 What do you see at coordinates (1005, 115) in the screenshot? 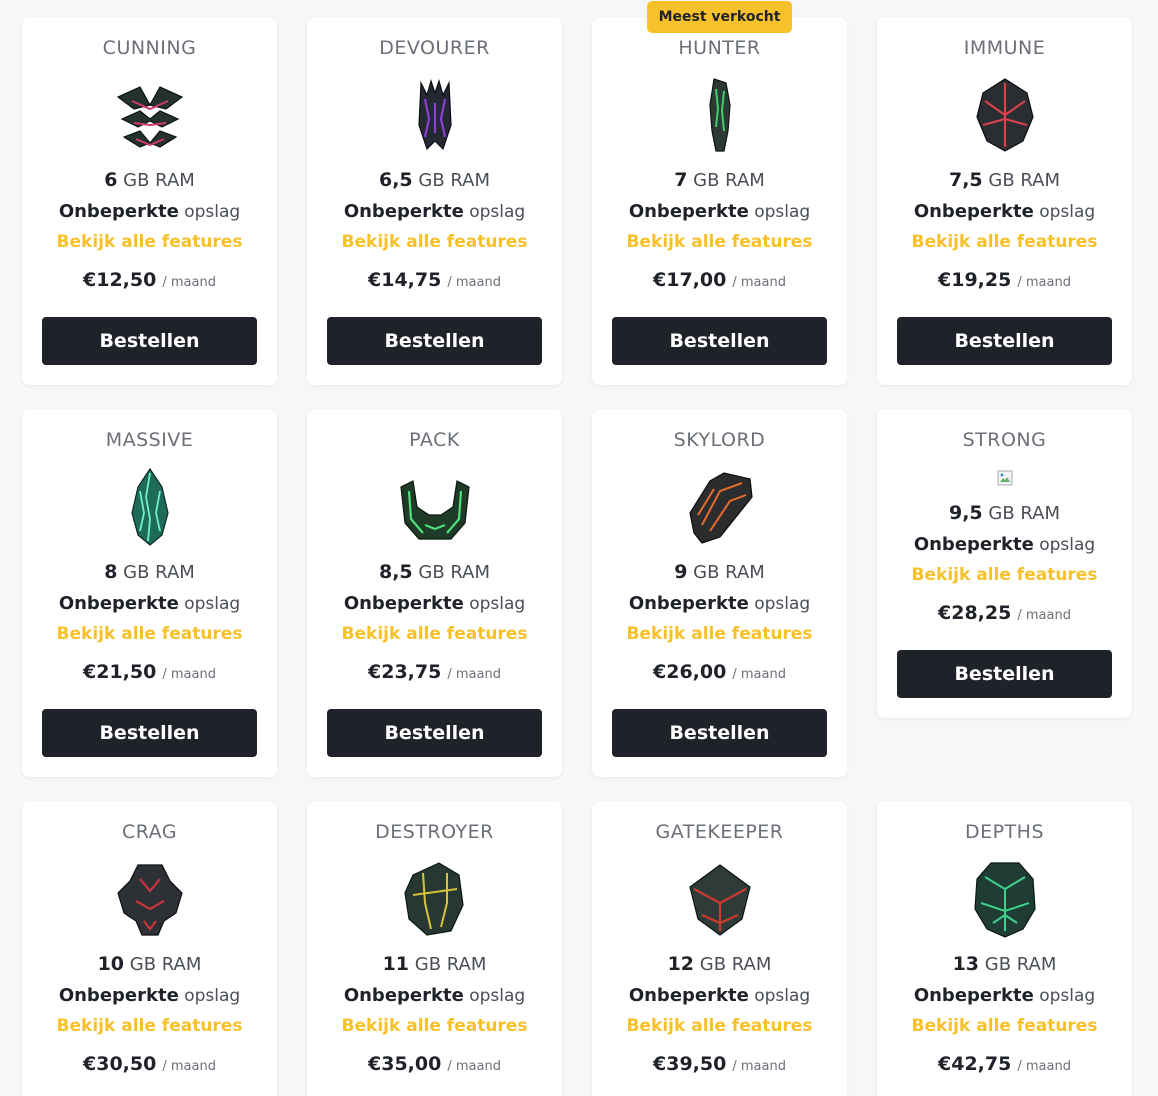
I see `immune-server-art` at bounding box center [1005, 115].